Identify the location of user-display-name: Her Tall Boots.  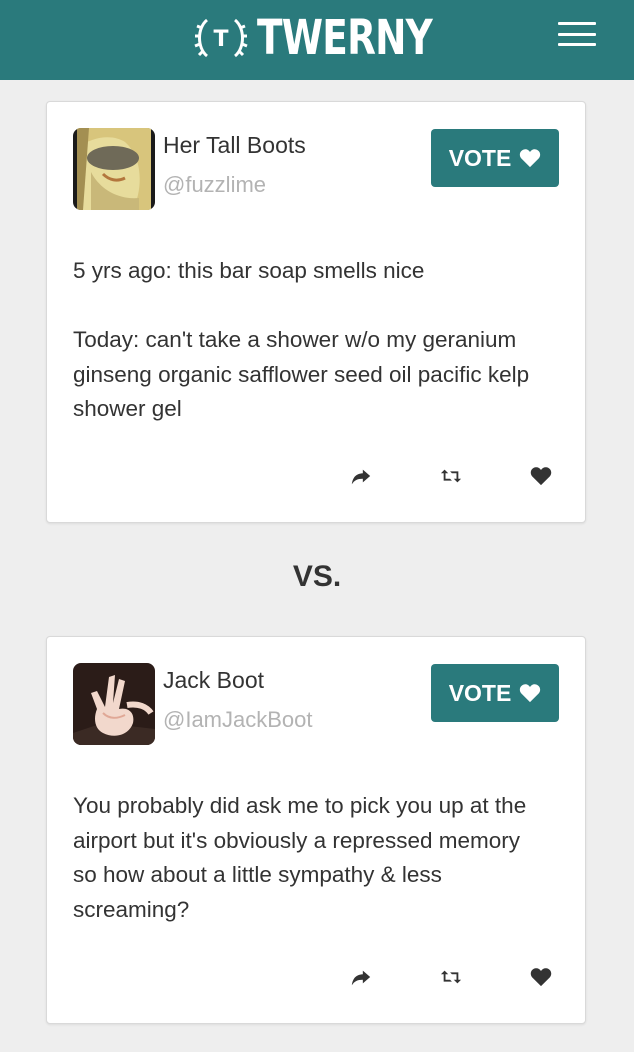
(234, 145).